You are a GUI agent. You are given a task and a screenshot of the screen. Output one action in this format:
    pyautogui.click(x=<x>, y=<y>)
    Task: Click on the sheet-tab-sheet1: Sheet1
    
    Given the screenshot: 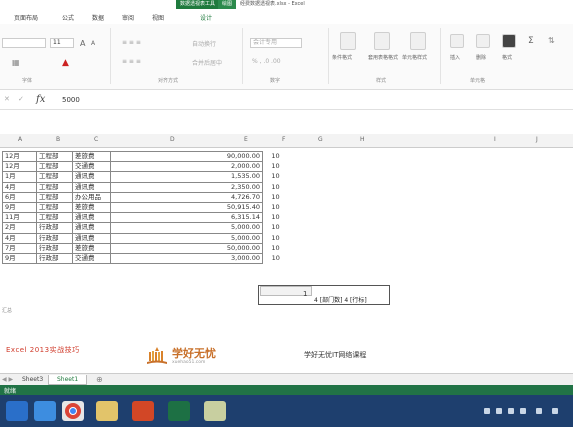 What is the action you would take?
    pyautogui.click(x=68, y=380)
    